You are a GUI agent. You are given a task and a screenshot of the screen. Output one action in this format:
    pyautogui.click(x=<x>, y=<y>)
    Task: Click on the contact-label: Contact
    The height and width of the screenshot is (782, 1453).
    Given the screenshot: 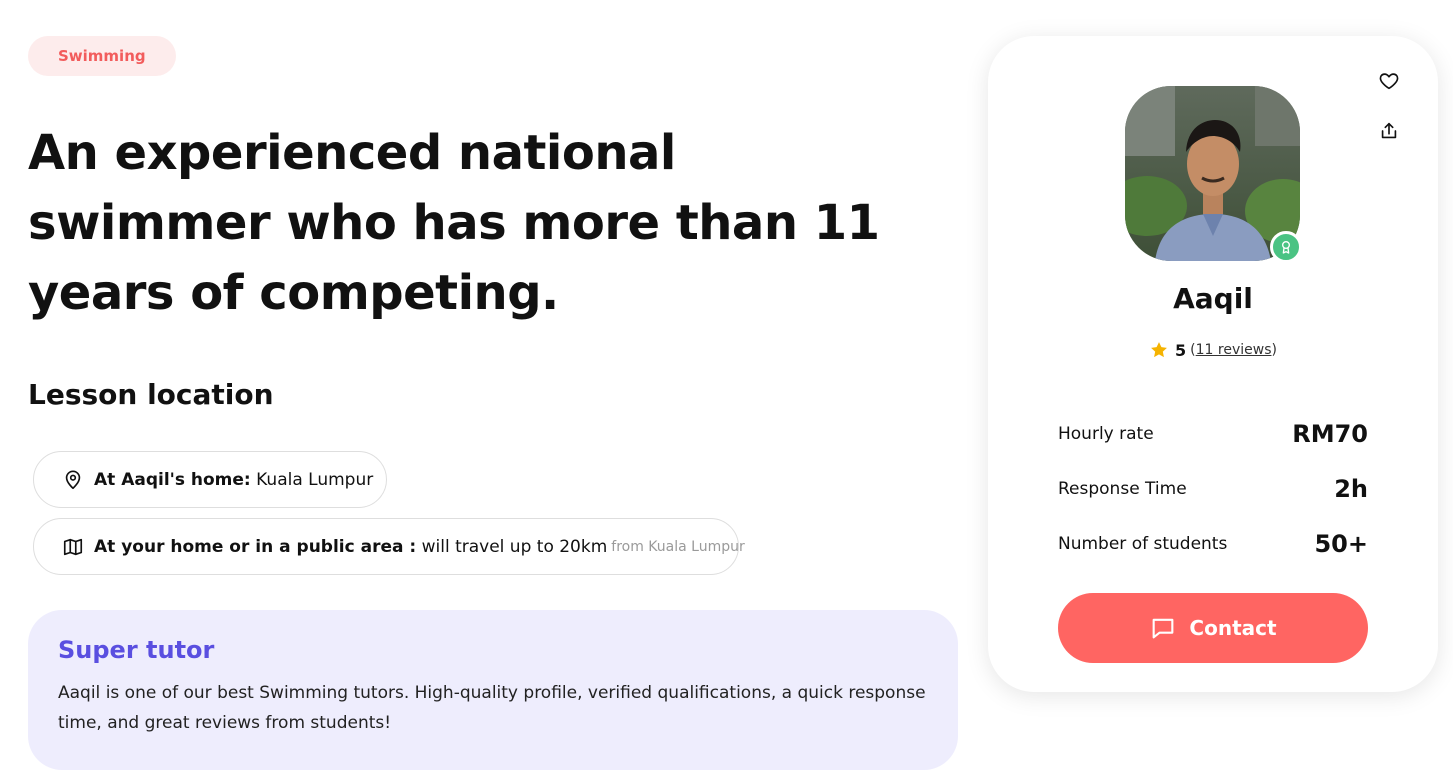 What is the action you would take?
    pyautogui.click(x=1233, y=628)
    